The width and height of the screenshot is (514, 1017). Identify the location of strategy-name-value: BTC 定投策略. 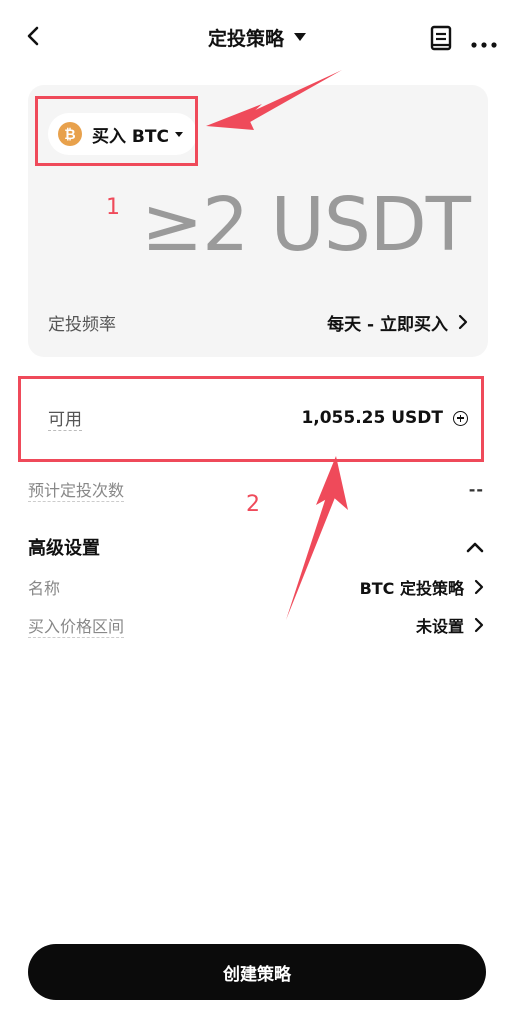
(411, 588).